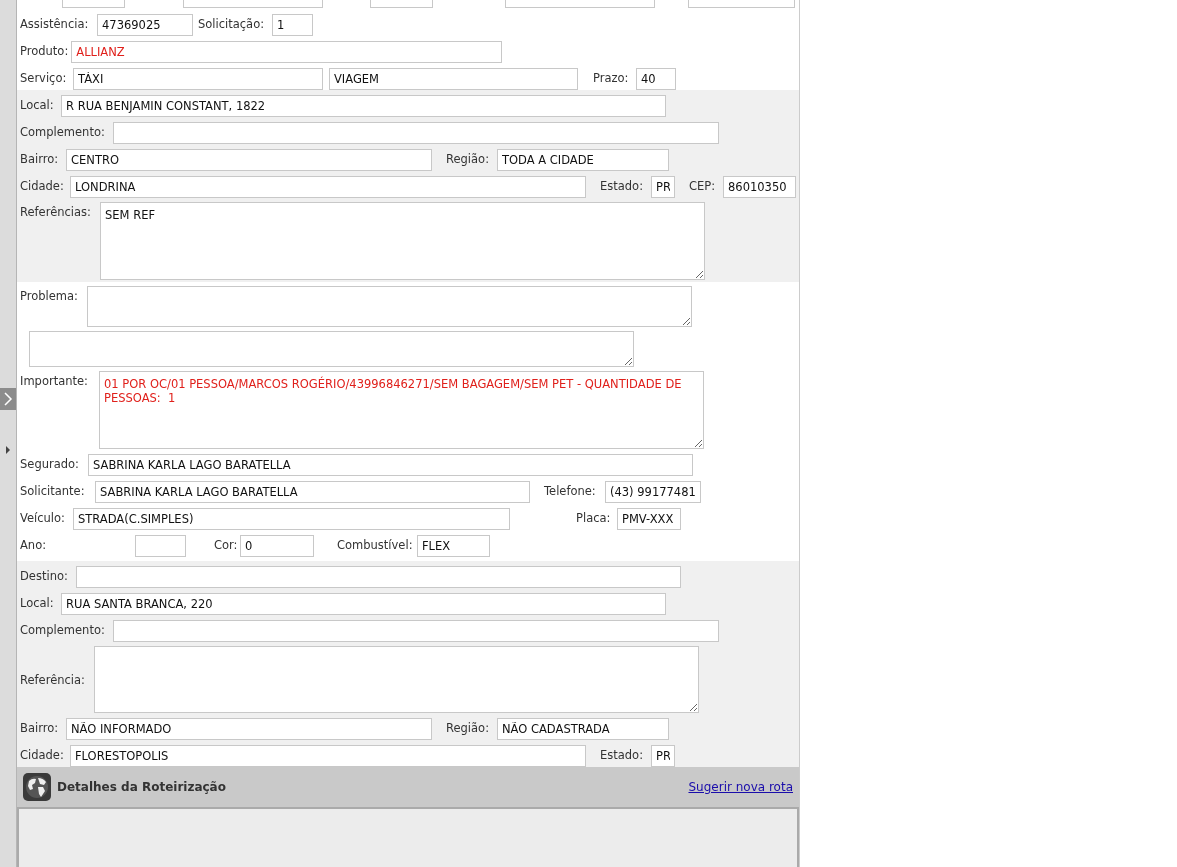  What do you see at coordinates (611, 78) in the screenshot?
I see `field-label: Prazo:` at bounding box center [611, 78].